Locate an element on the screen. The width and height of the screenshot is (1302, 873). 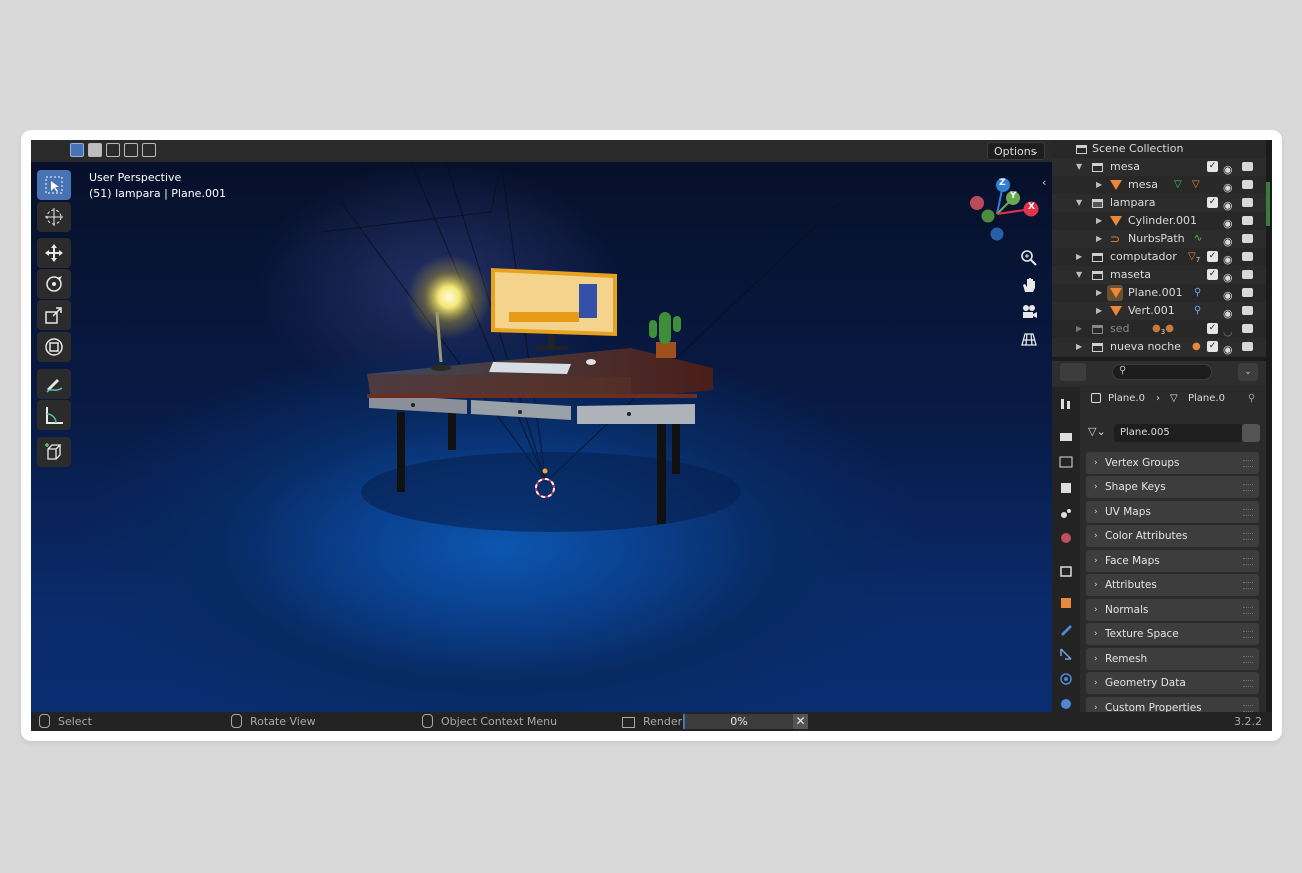
panel-uv-maps: › UV Maps is located at coordinates (1172, 512).